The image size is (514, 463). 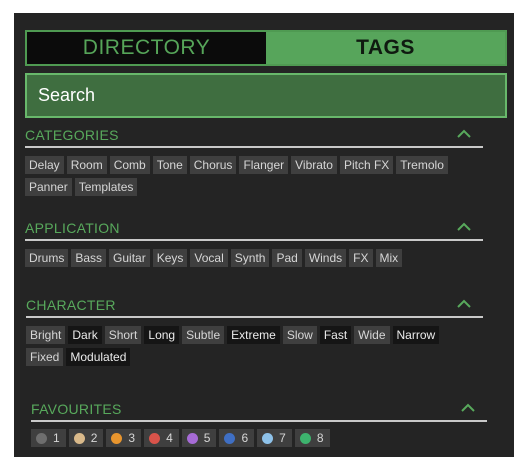 What do you see at coordinates (169, 438) in the screenshot?
I see `favourite-label: 4` at bounding box center [169, 438].